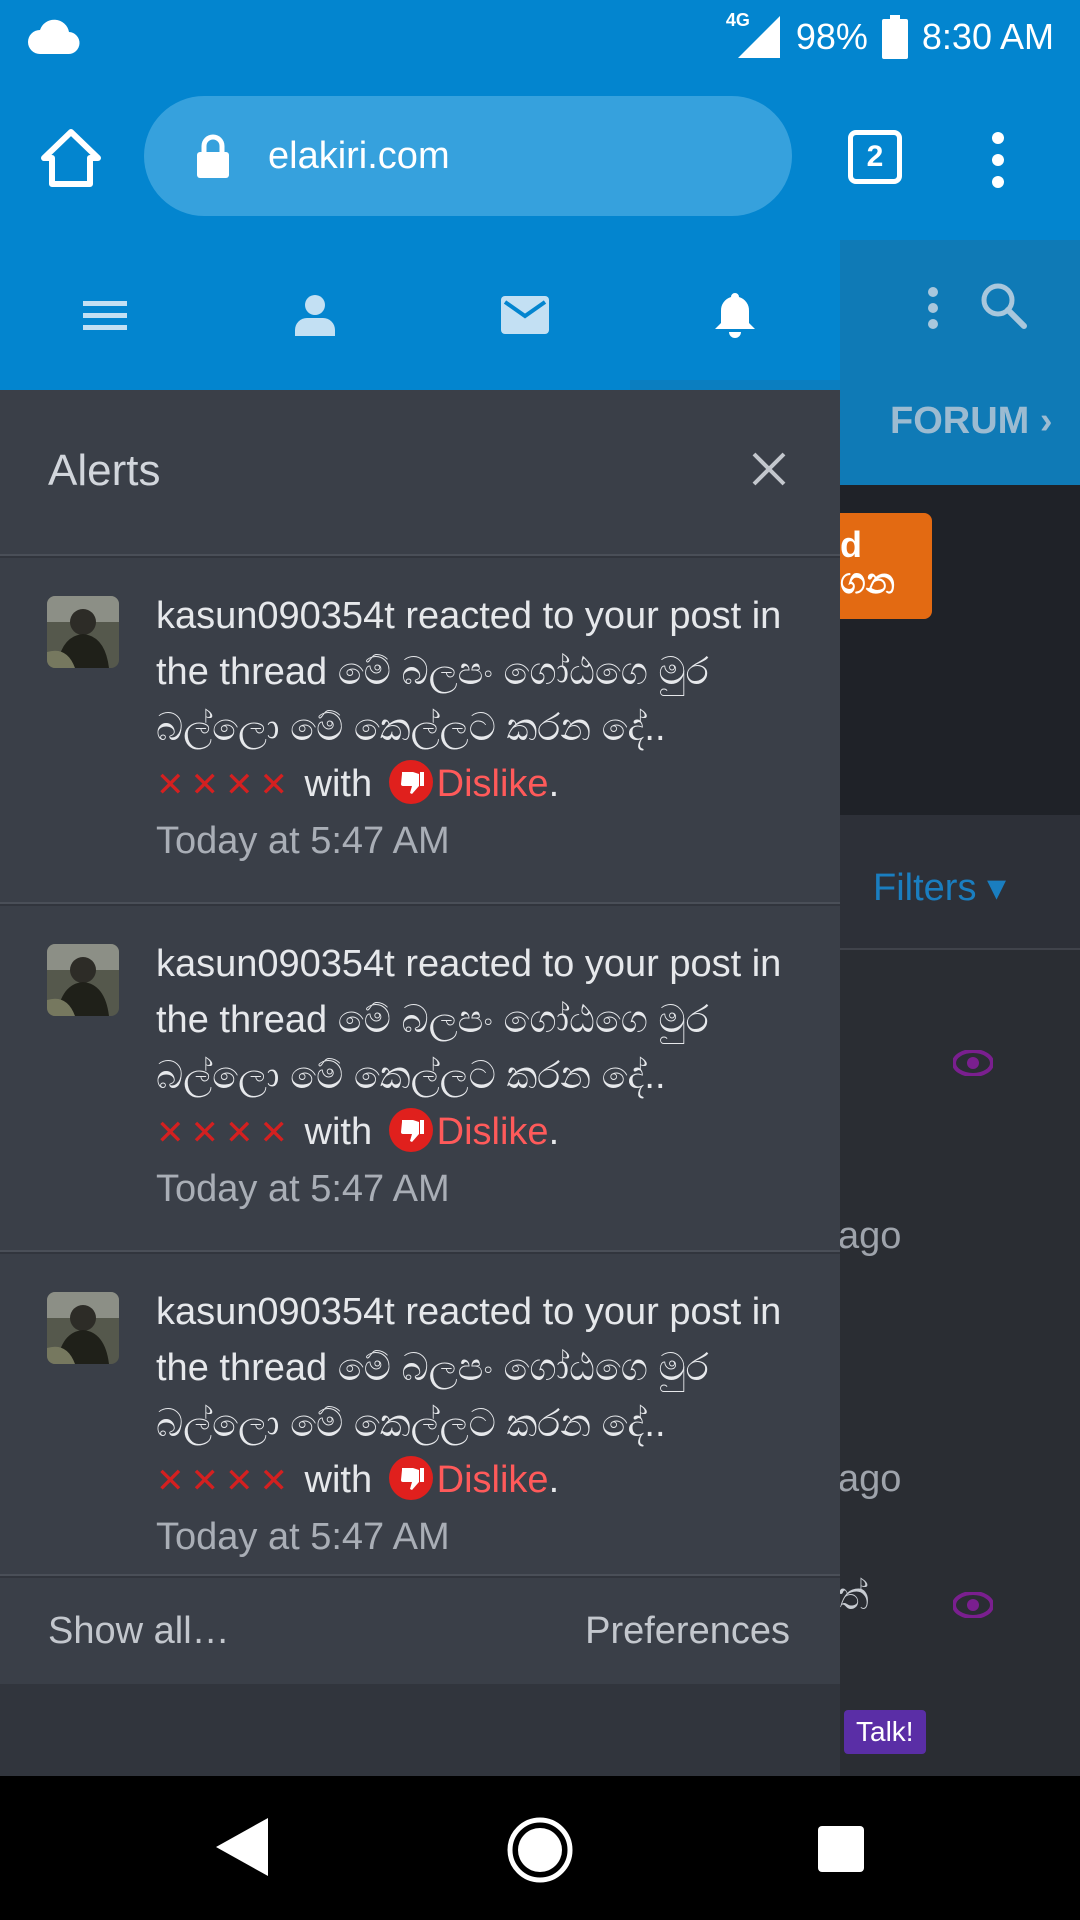 This screenshot has width=1080, height=1920. I want to click on tab-switcher-button: 2, so click(875, 157).